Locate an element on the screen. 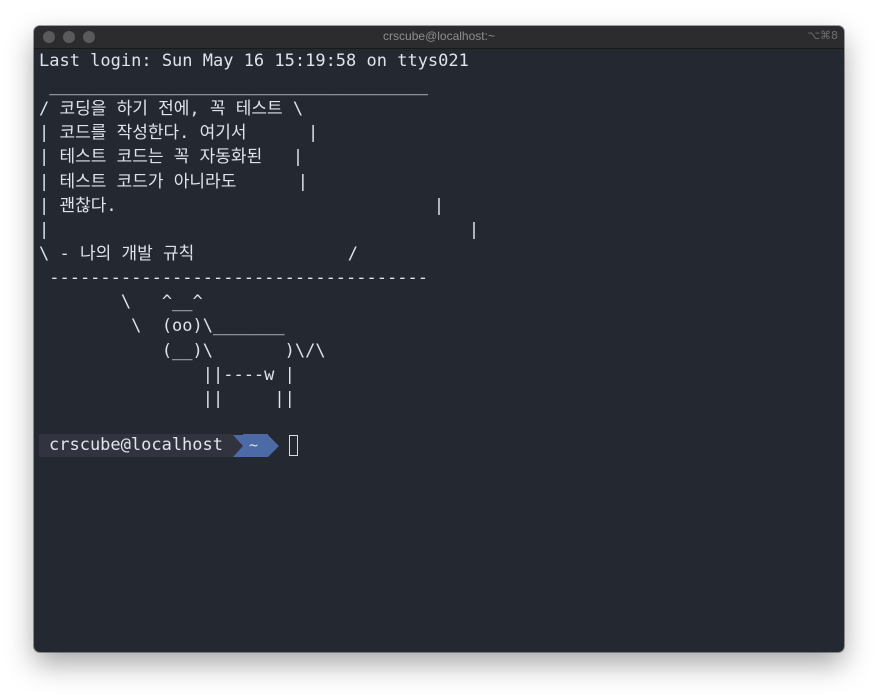  terminal-line: \ (oo)\_______ is located at coordinates (162, 326).